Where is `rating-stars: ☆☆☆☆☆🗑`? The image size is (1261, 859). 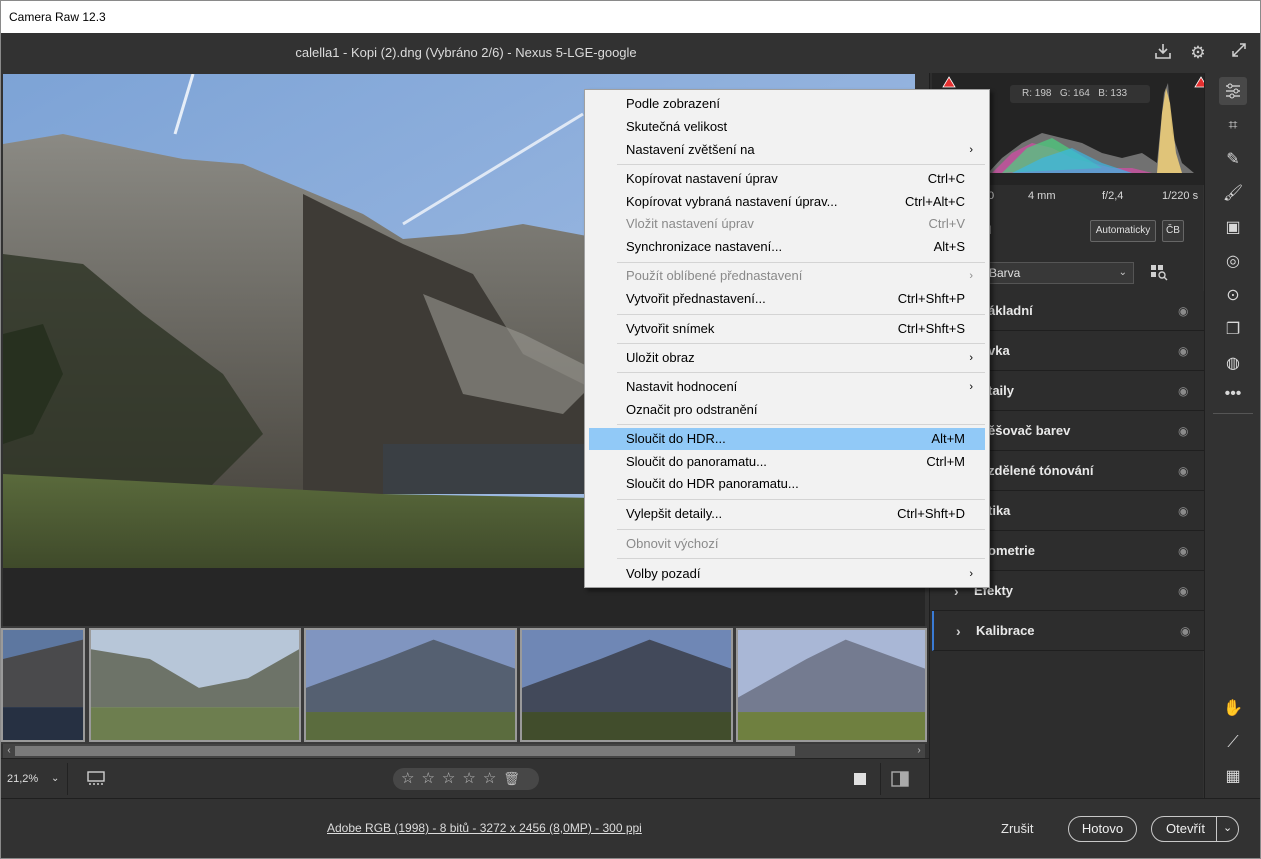 rating-stars: ☆☆☆☆☆🗑 is located at coordinates (466, 779).